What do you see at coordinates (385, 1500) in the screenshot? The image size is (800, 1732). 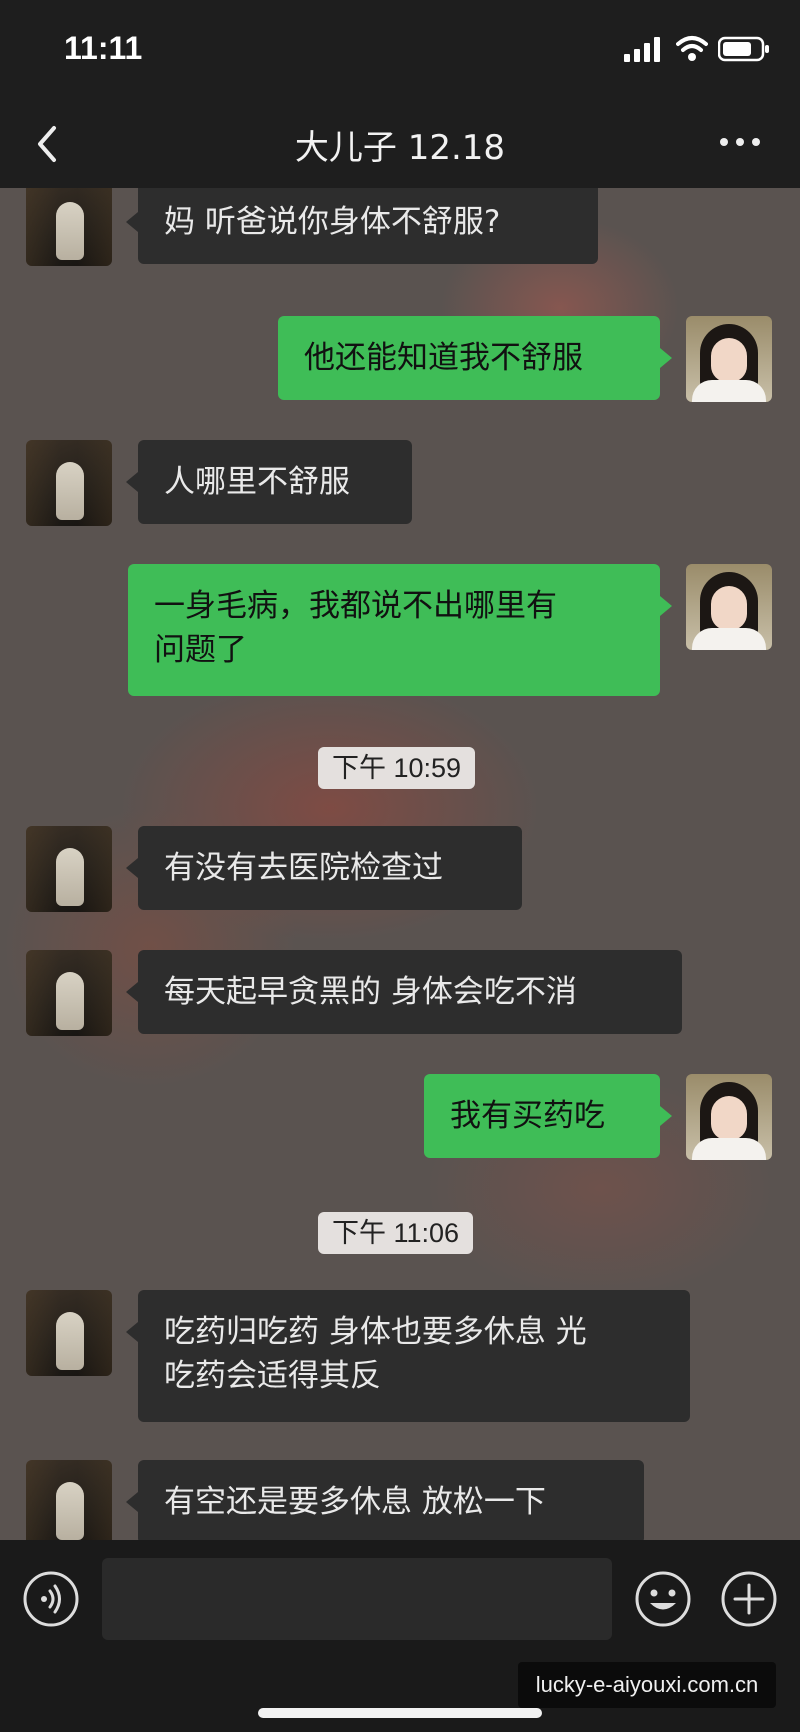 I see `message-bubble-incoming: 有空还是要多休息 放松一下` at bounding box center [385, 1500].